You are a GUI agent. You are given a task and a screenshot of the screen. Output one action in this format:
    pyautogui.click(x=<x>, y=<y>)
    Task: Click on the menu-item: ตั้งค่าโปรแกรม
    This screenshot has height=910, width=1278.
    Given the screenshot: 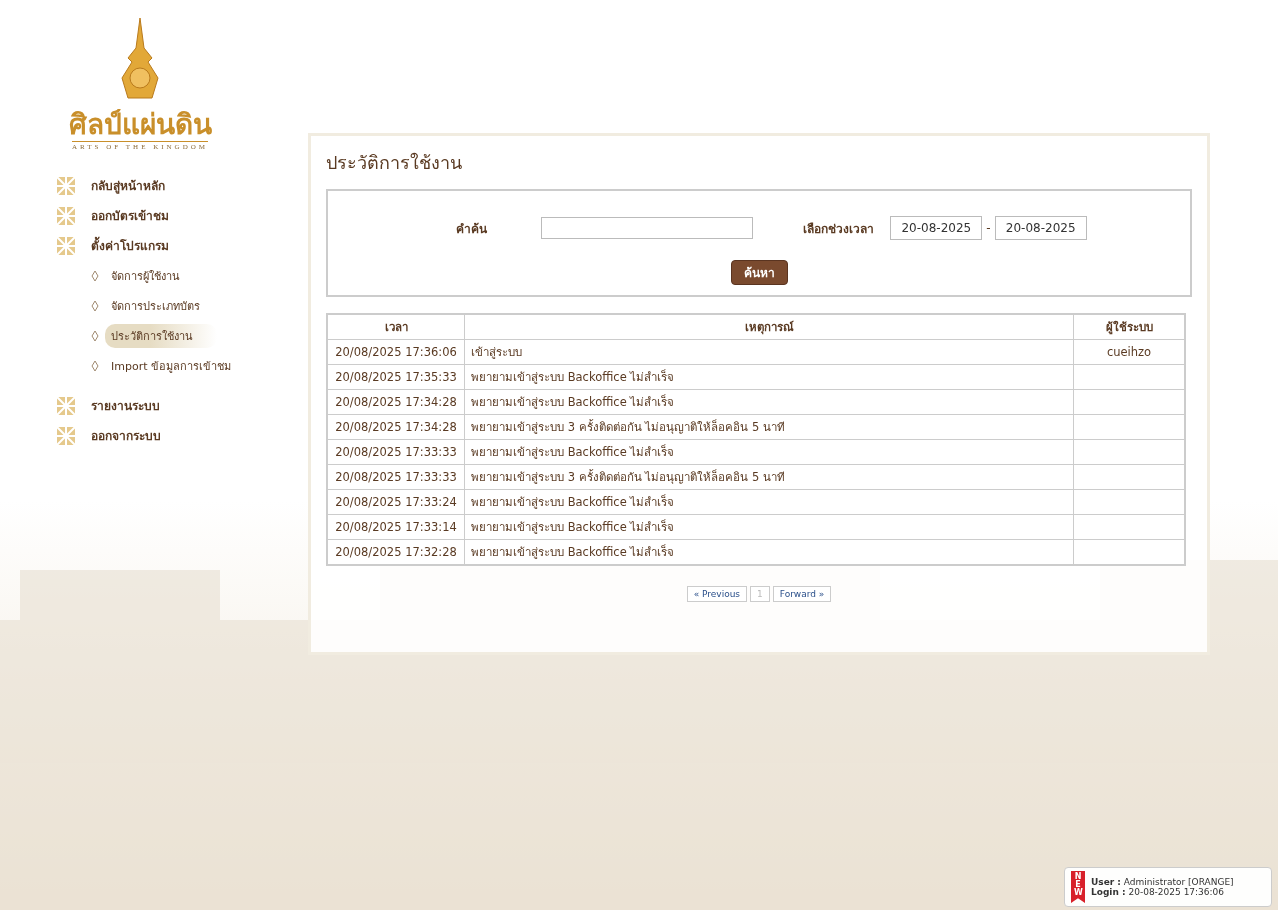 What is the action you would take?
    pyautogui.click(x=130, y=246)
    